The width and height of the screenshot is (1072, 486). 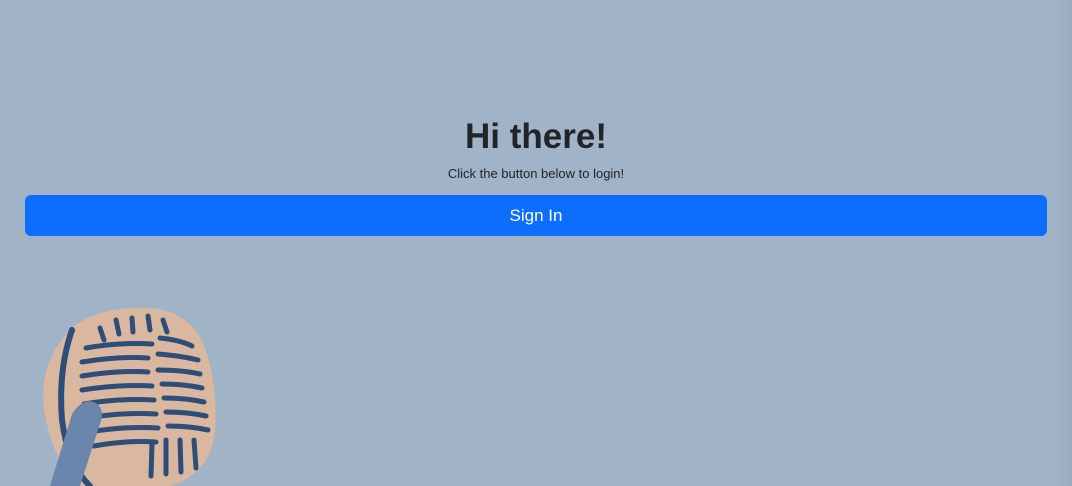 What do you see at coordinates (536, 215) in the screenshot?
I see `sign-in-button: Sign In` at bounding box center [536, 215].